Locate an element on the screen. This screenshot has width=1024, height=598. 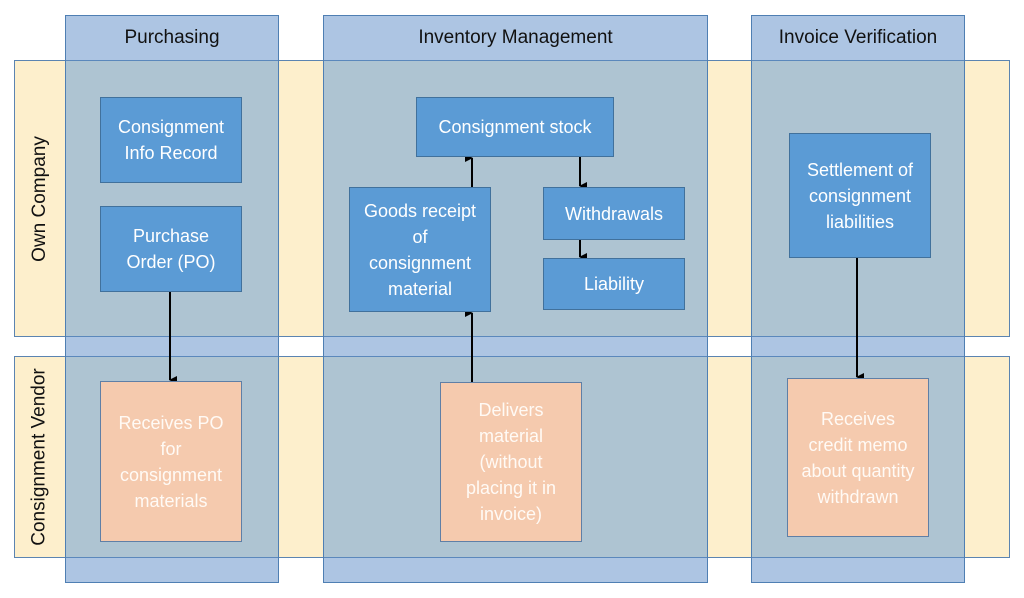
box-consignment-stock: Consignment stock is located at coordinates (515, 127).